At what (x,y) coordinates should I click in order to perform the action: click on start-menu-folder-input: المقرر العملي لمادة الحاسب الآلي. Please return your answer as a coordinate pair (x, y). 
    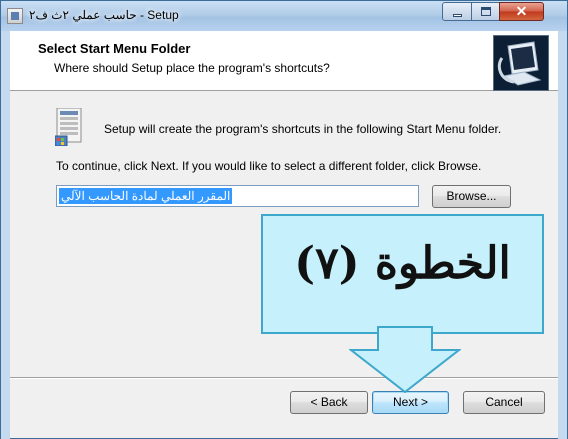
    Looking at the image, I should click on (237, 196).